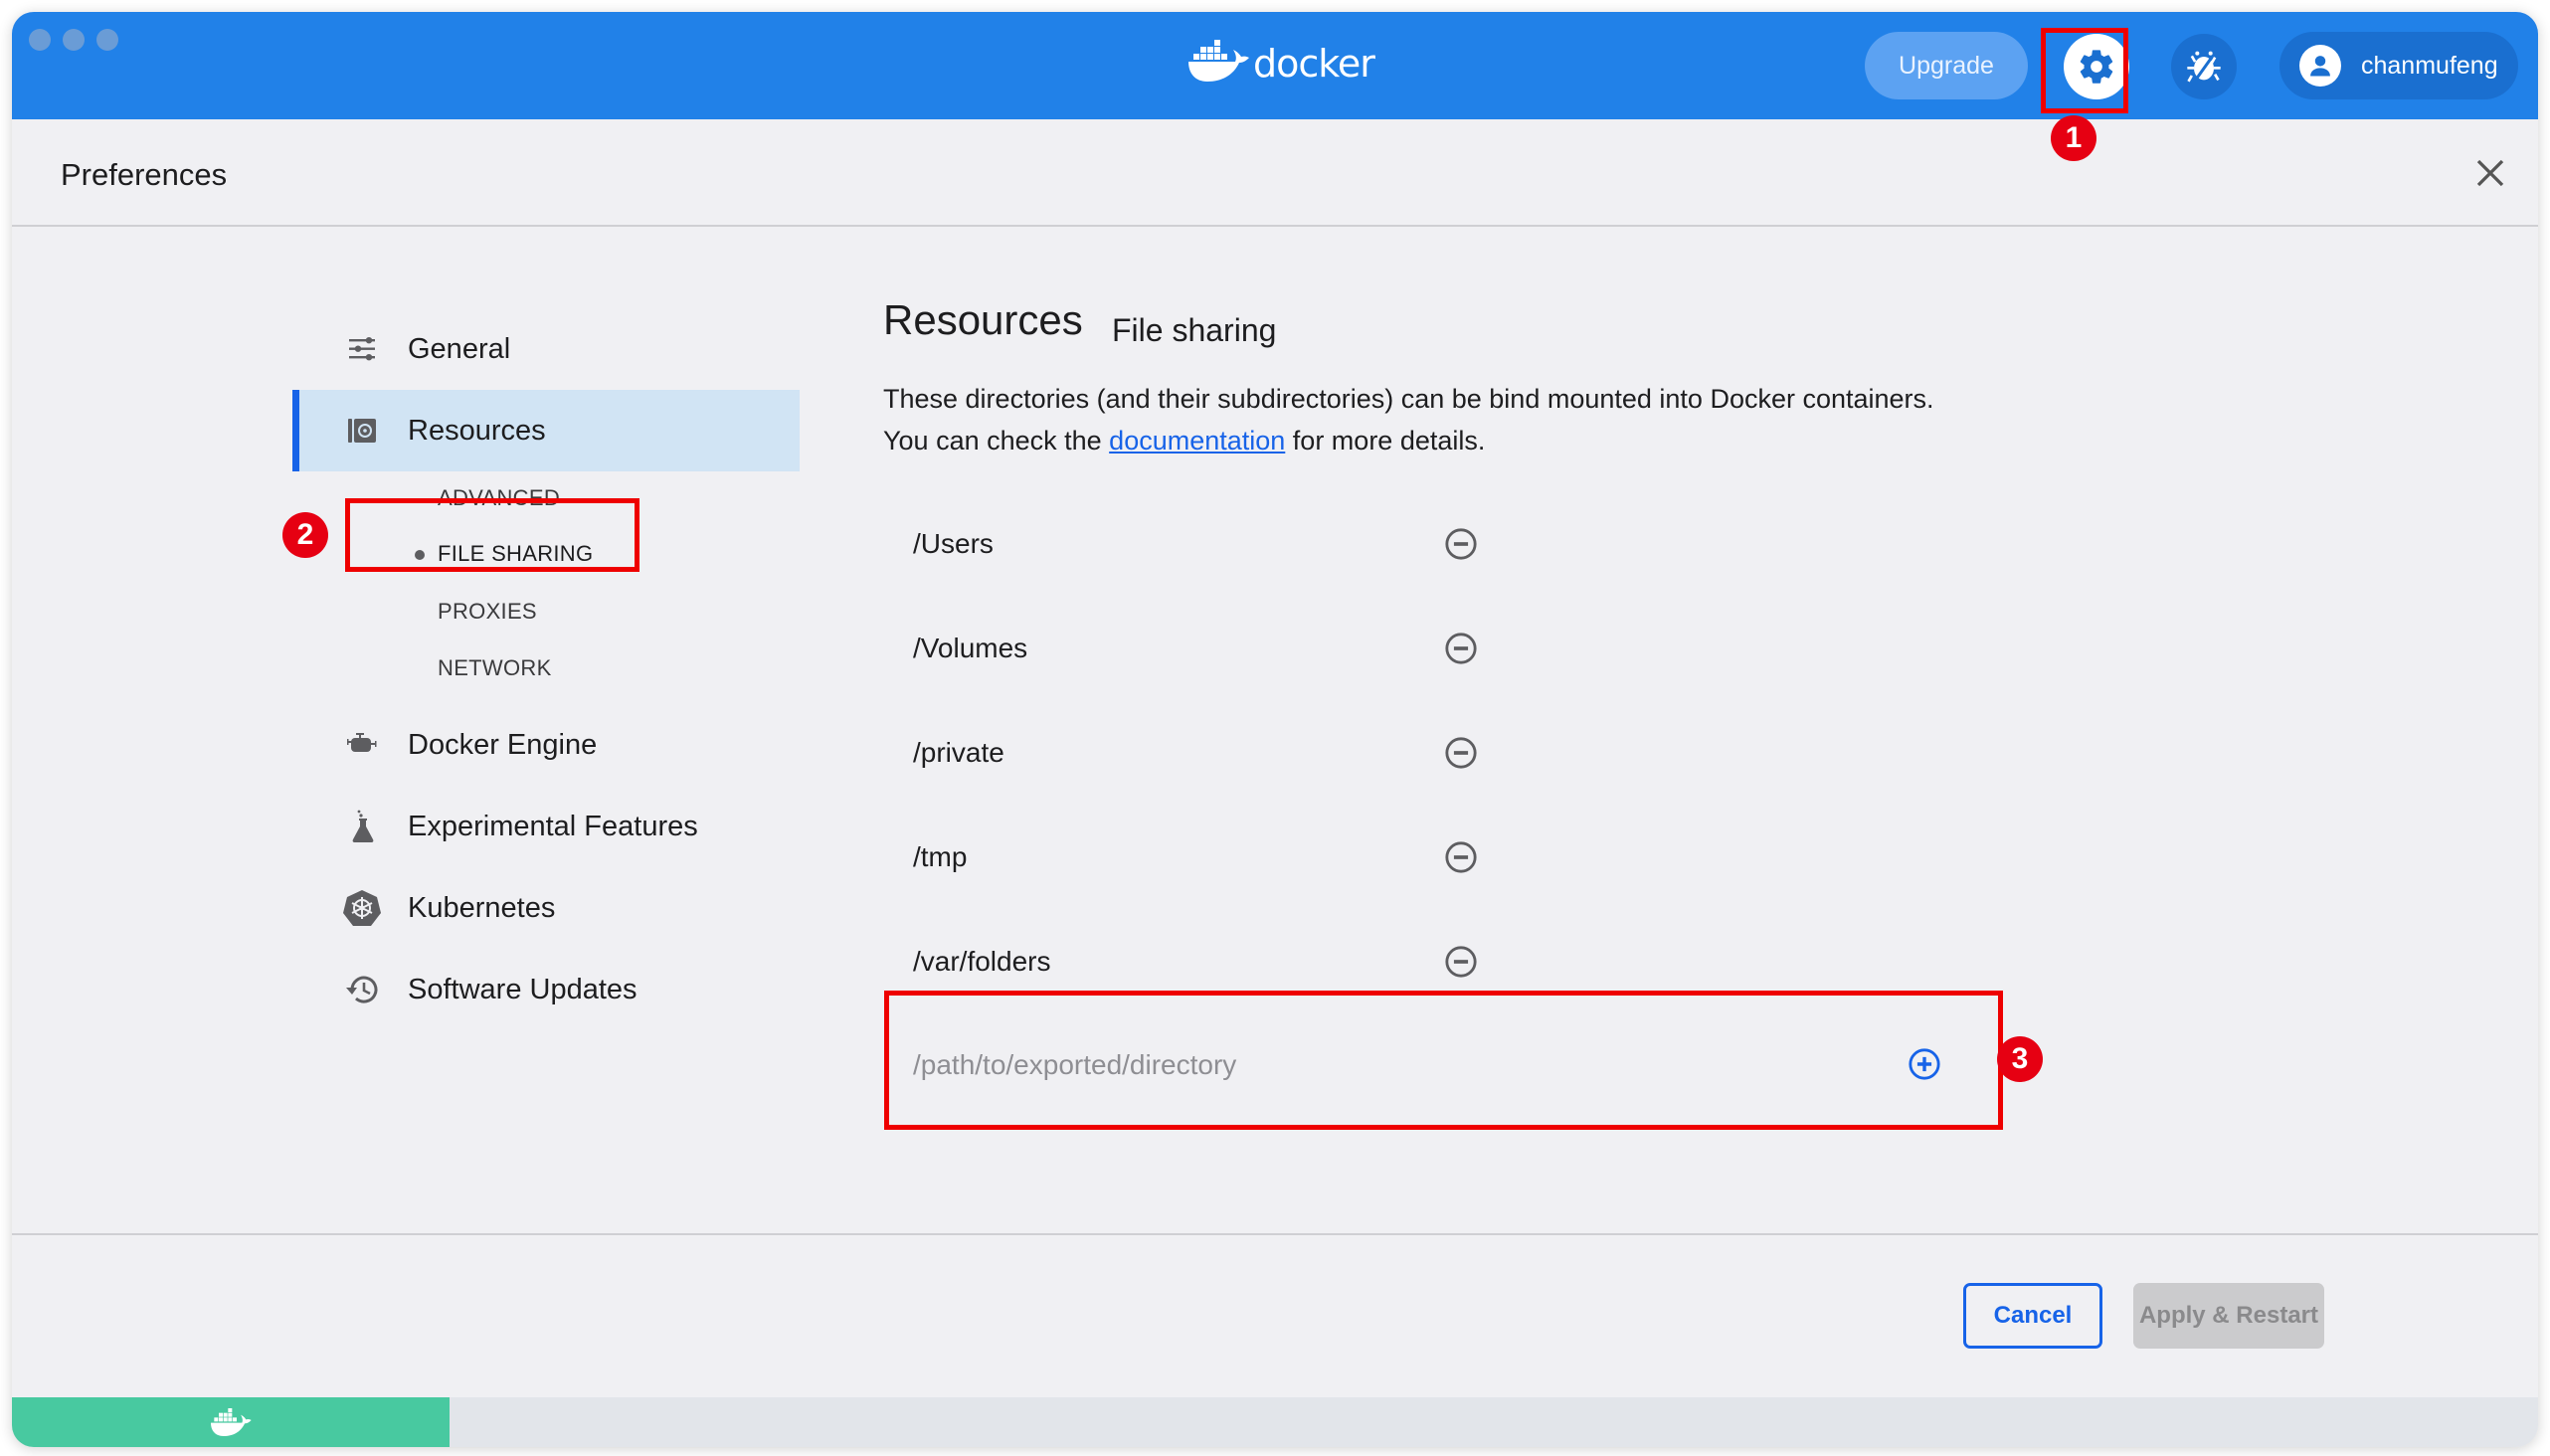  Describe the element at coordinates (1946, 65) in the screenshot. I see `upgrade-button: Upgrade` at that location.